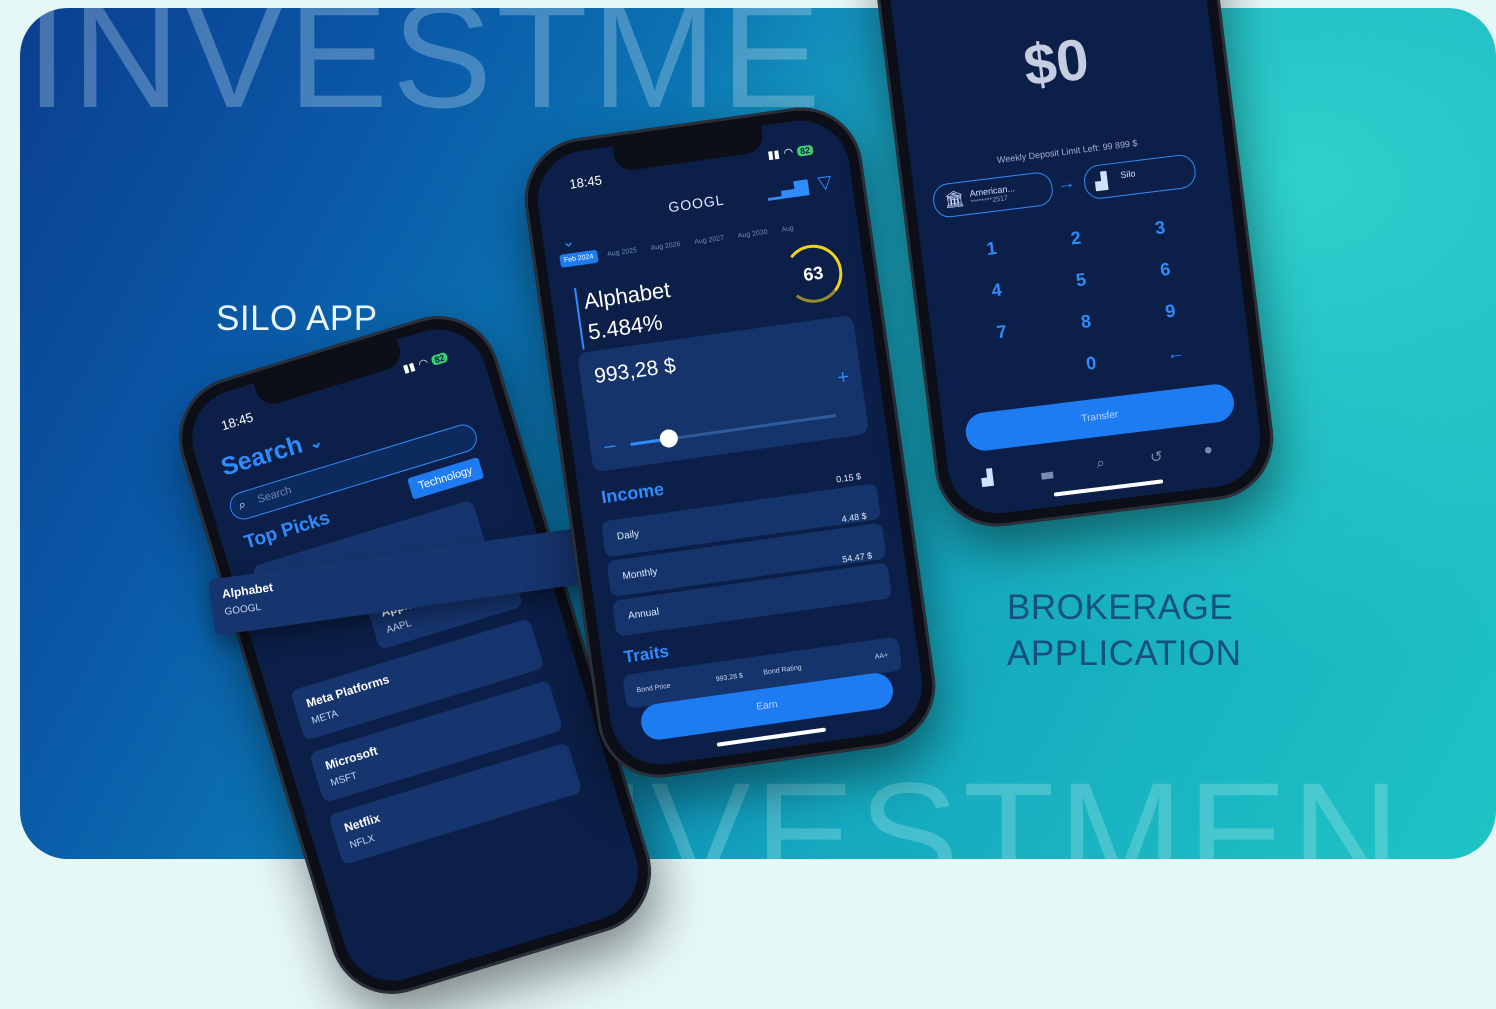 The width and height of the screenshot is (1496, 1009). Describe the element at coordinates (362, 842) in the screenshot. I see `list-item-ticker: NFLX` at that location.